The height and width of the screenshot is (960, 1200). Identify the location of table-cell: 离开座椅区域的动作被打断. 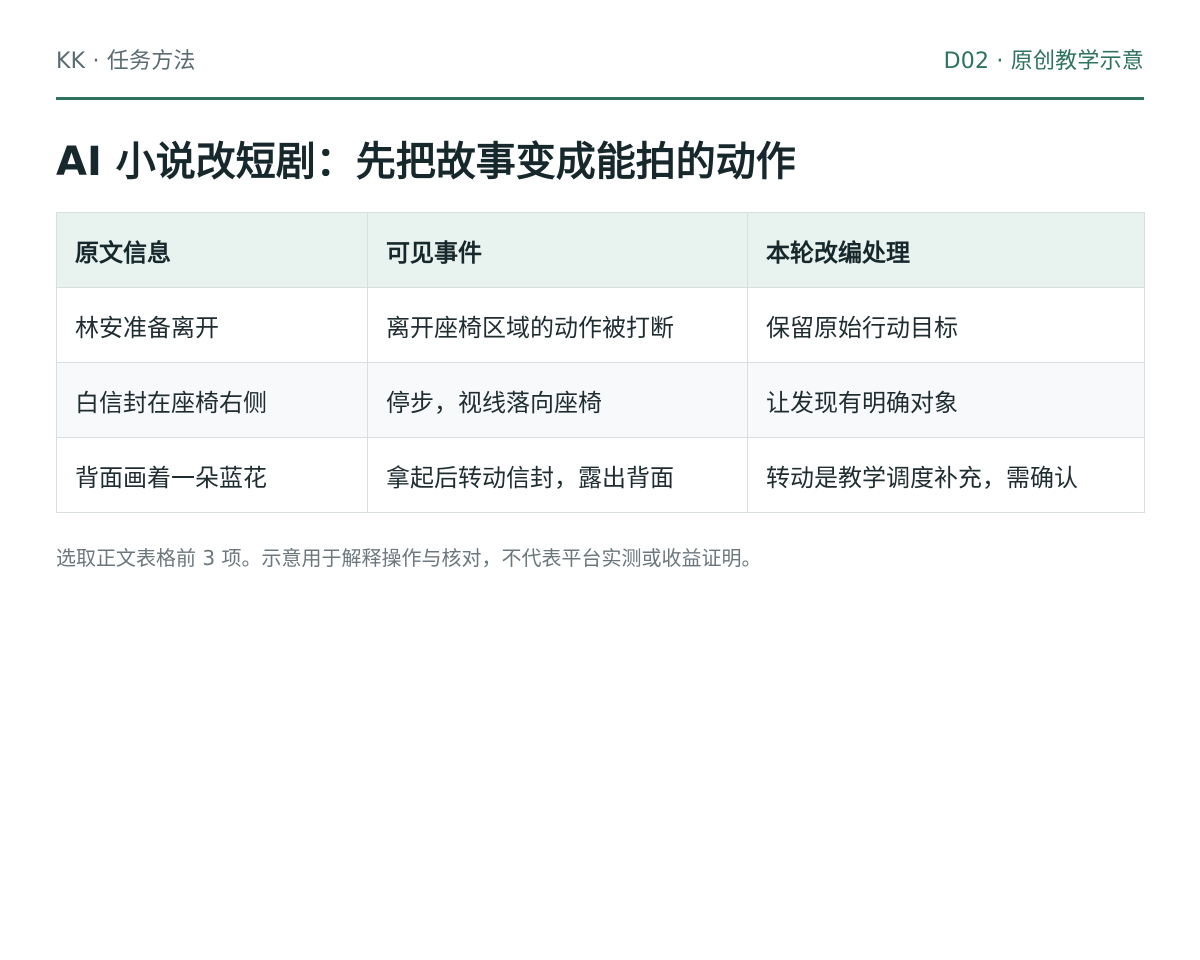
(557, 325).